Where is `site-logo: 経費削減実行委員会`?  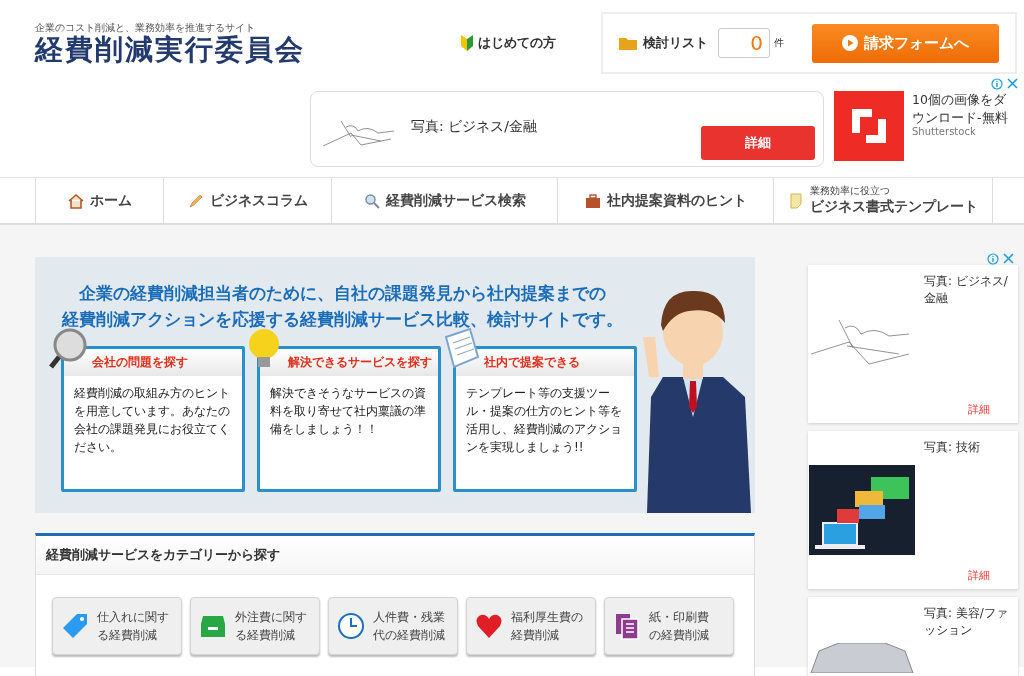 site-logo: 経費削減実行委員会 is located at coordinates (245, 50).